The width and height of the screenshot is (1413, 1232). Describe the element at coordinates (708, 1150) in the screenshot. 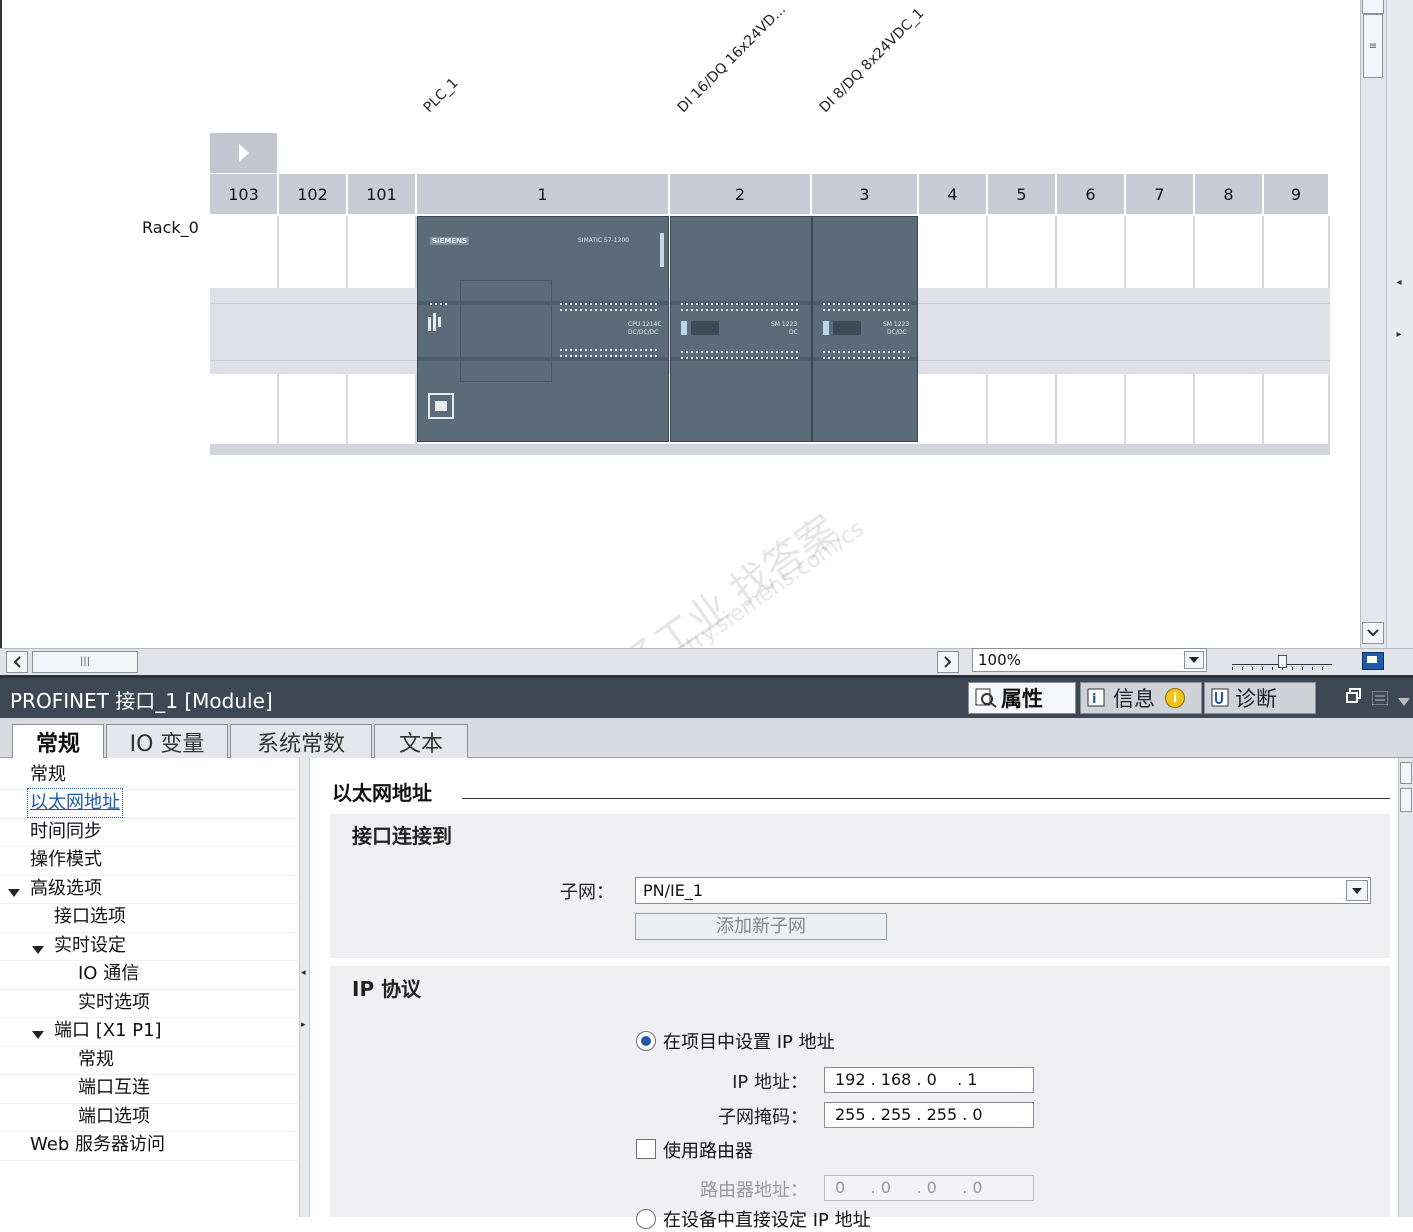

I see `use-router-label: 使用路由器` at that location.